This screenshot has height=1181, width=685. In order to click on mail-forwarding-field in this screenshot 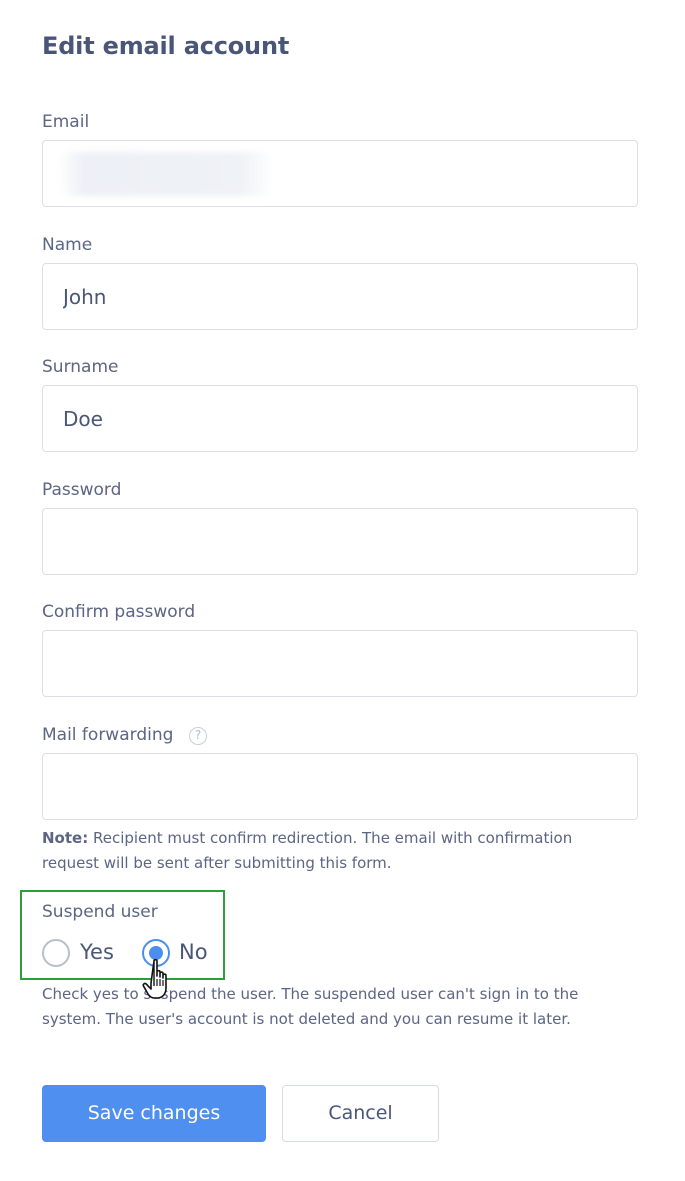, I will do `click(340, 786)`.